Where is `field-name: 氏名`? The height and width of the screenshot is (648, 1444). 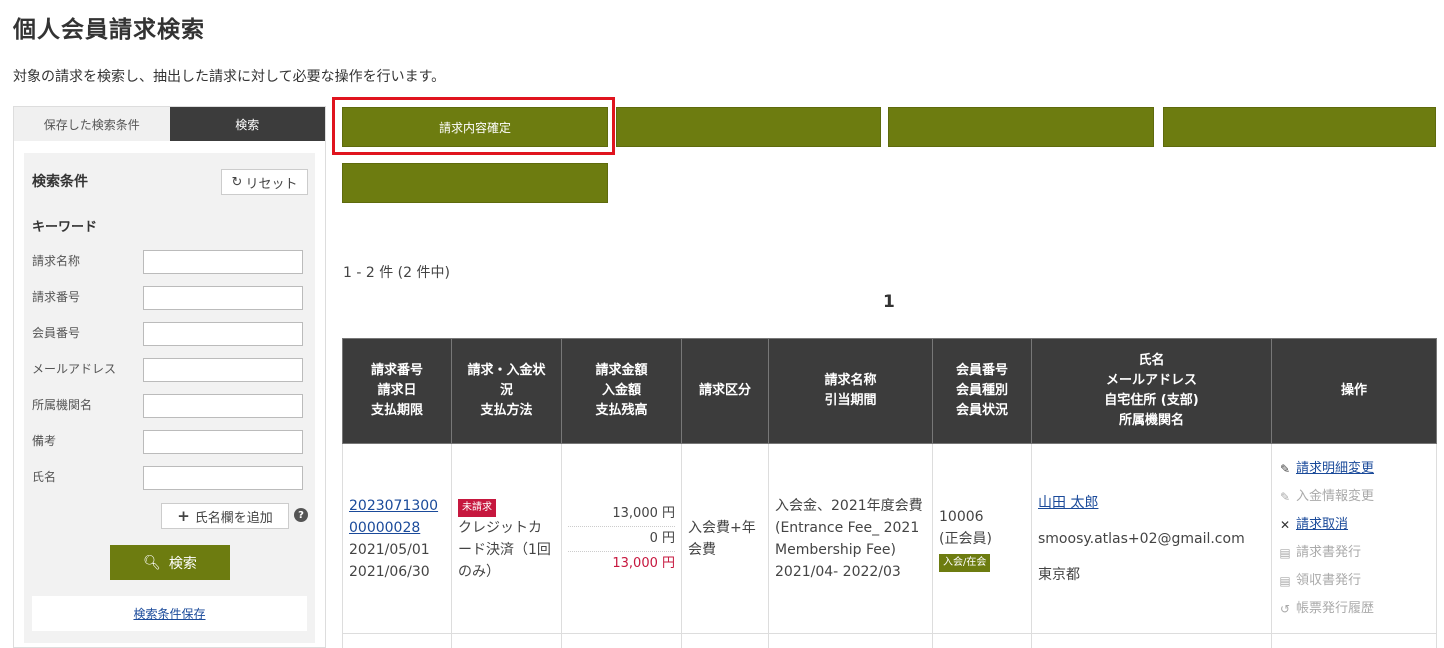 field-name: 氏名 is located at coordinates (168, 478).